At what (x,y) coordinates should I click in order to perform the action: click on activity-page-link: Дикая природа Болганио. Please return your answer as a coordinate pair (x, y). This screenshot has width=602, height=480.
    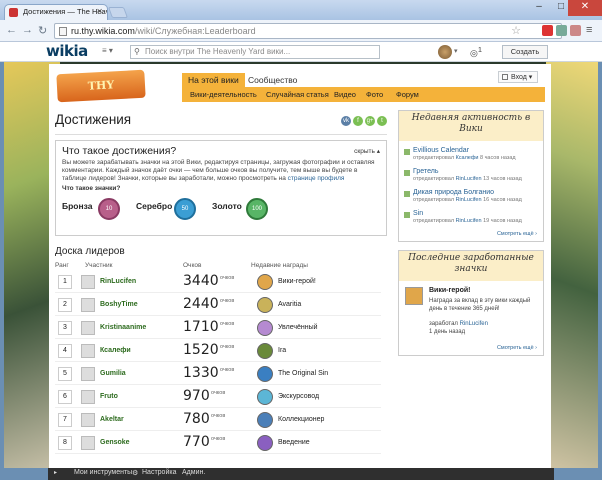
    Looking at the image, I should click on (453, 192).